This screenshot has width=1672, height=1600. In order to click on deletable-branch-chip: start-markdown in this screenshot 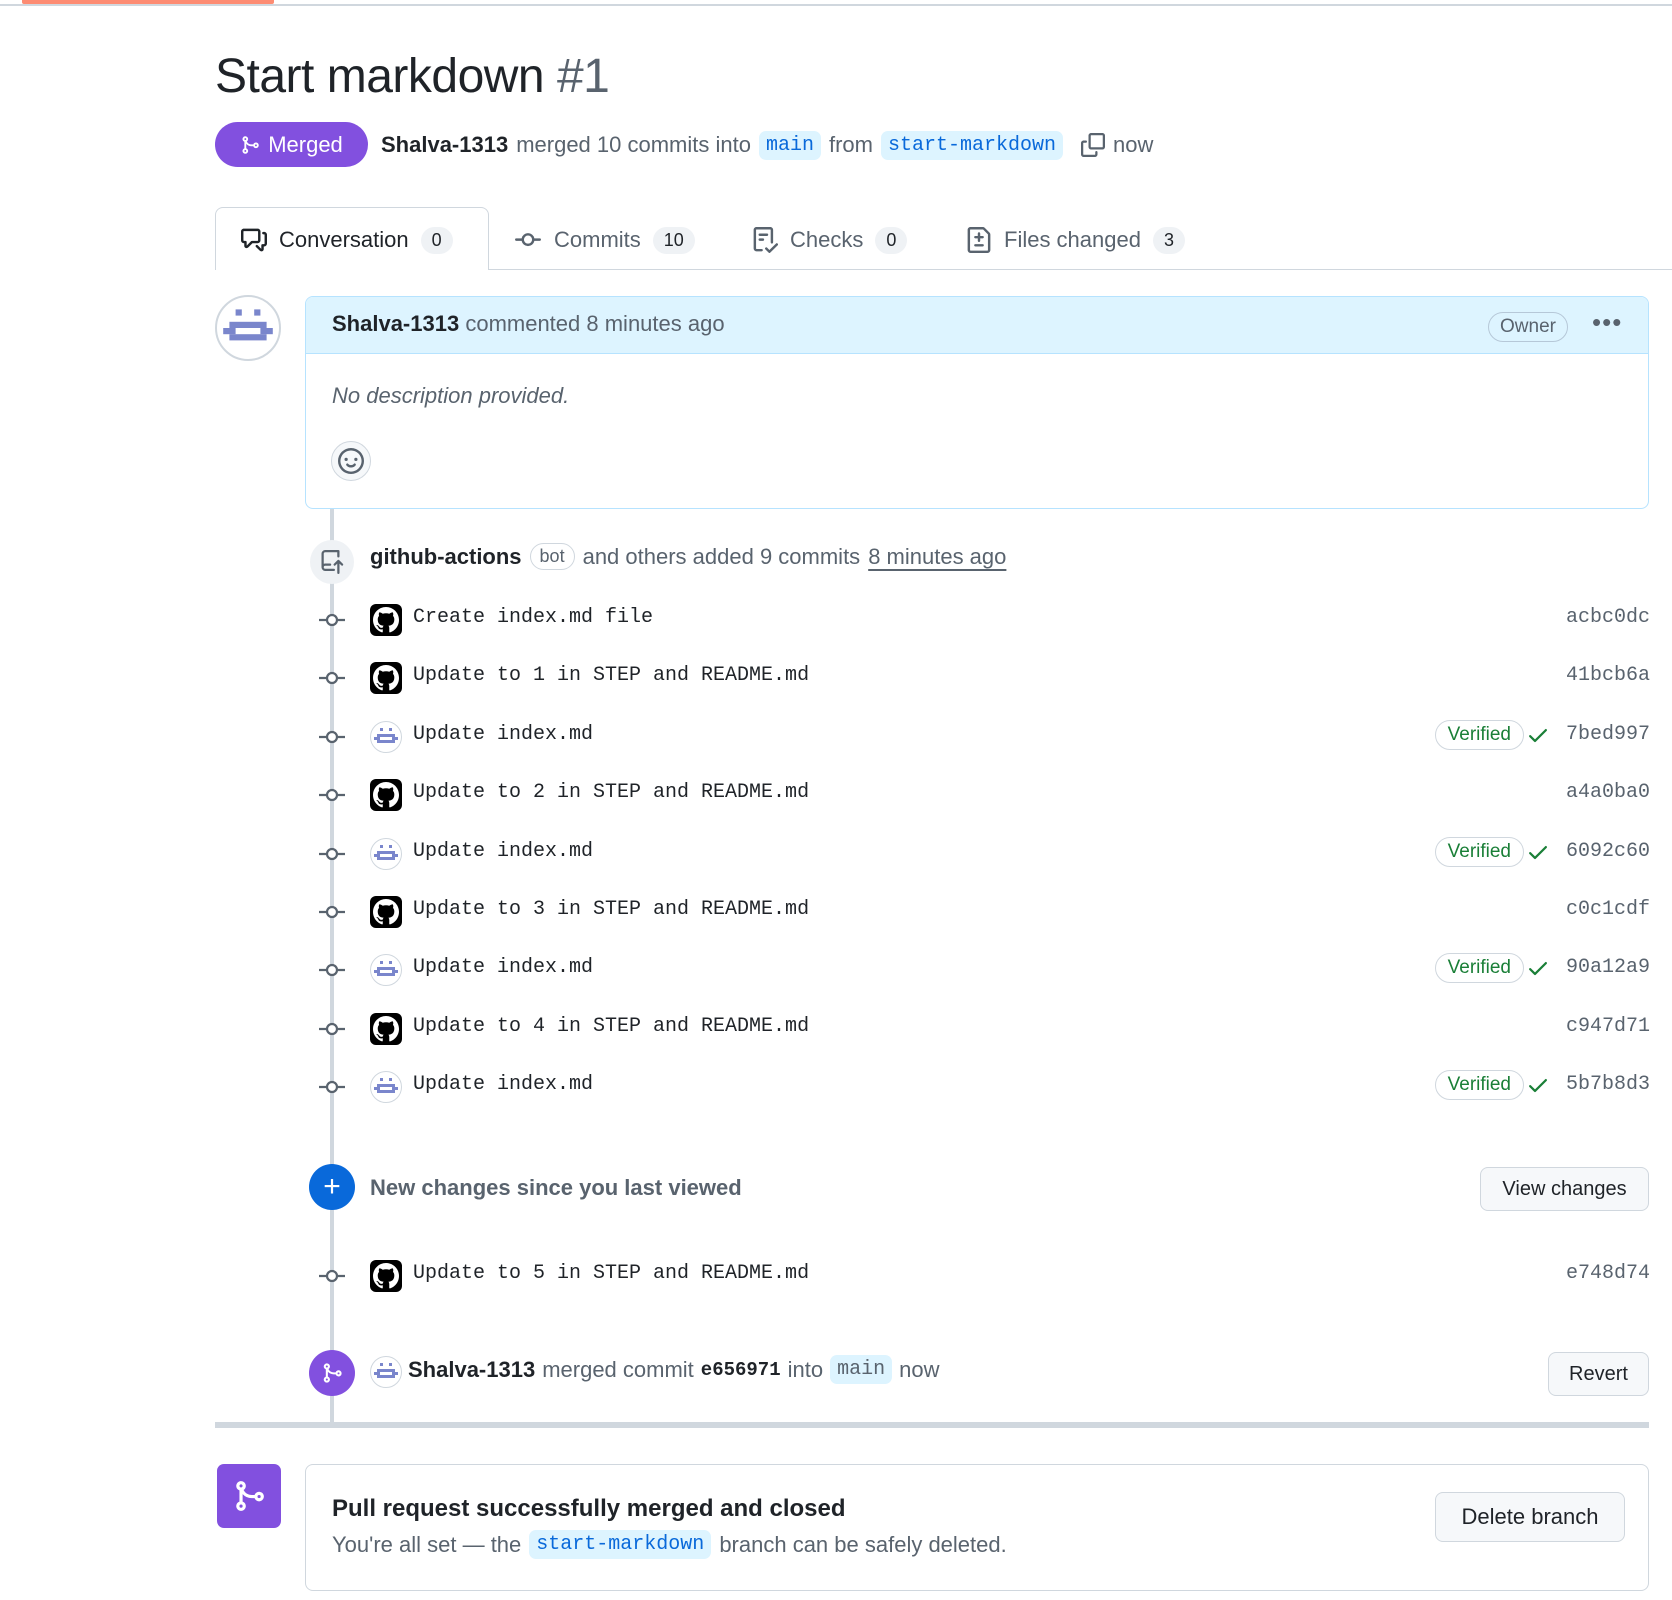, I will do `click(620, 1544)`.